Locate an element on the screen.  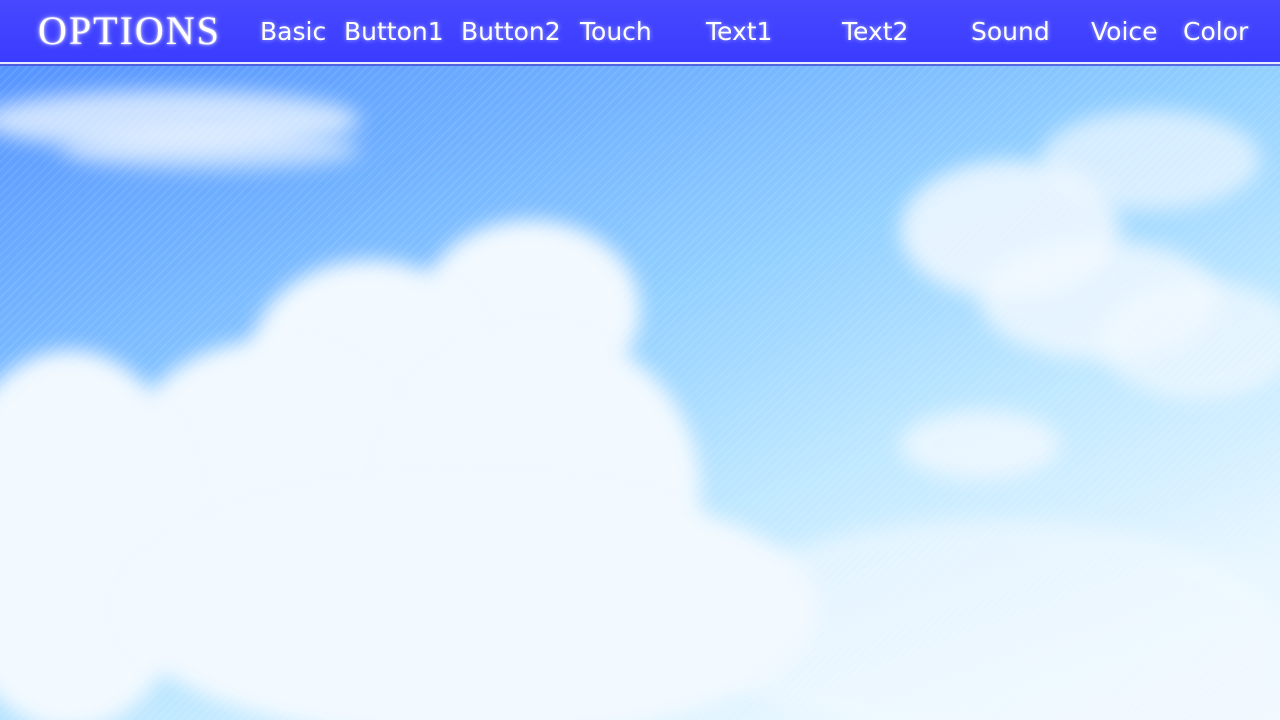
tab-color: Color is located at coordinates (1215, 32).